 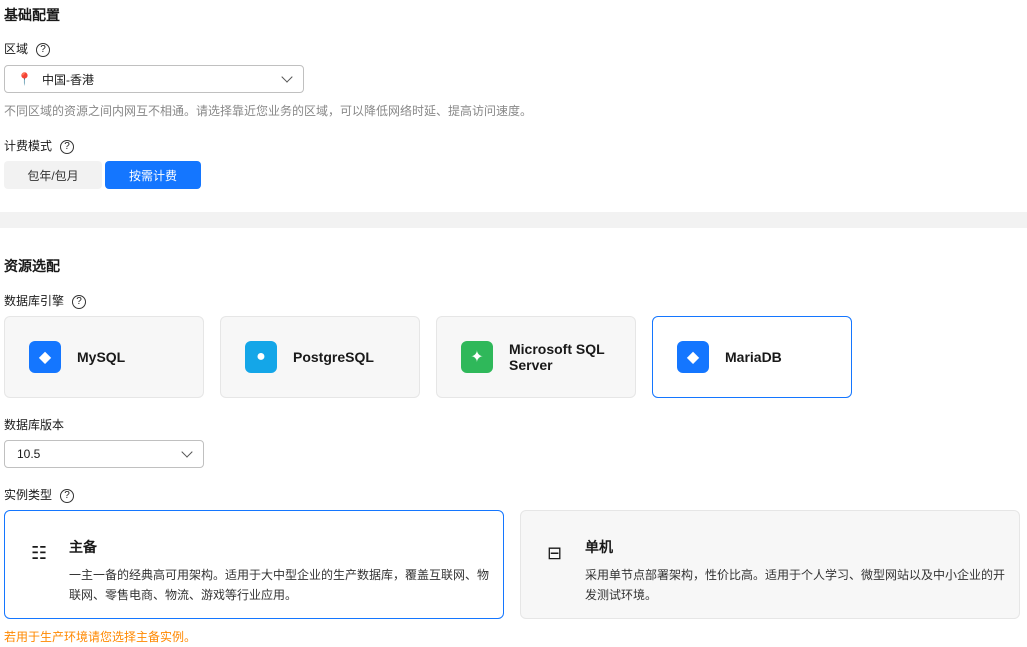 I want to click on version-select: 10.5, so click(x=104, y=454).